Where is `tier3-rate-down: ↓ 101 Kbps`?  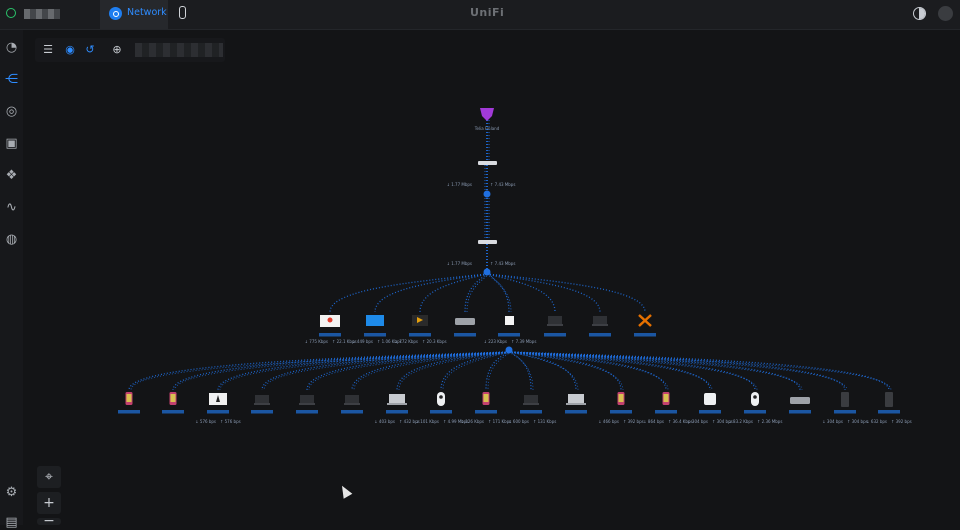 tier3-rate-down: ↓ 101 Kbps is located at coordinates (427, 421).